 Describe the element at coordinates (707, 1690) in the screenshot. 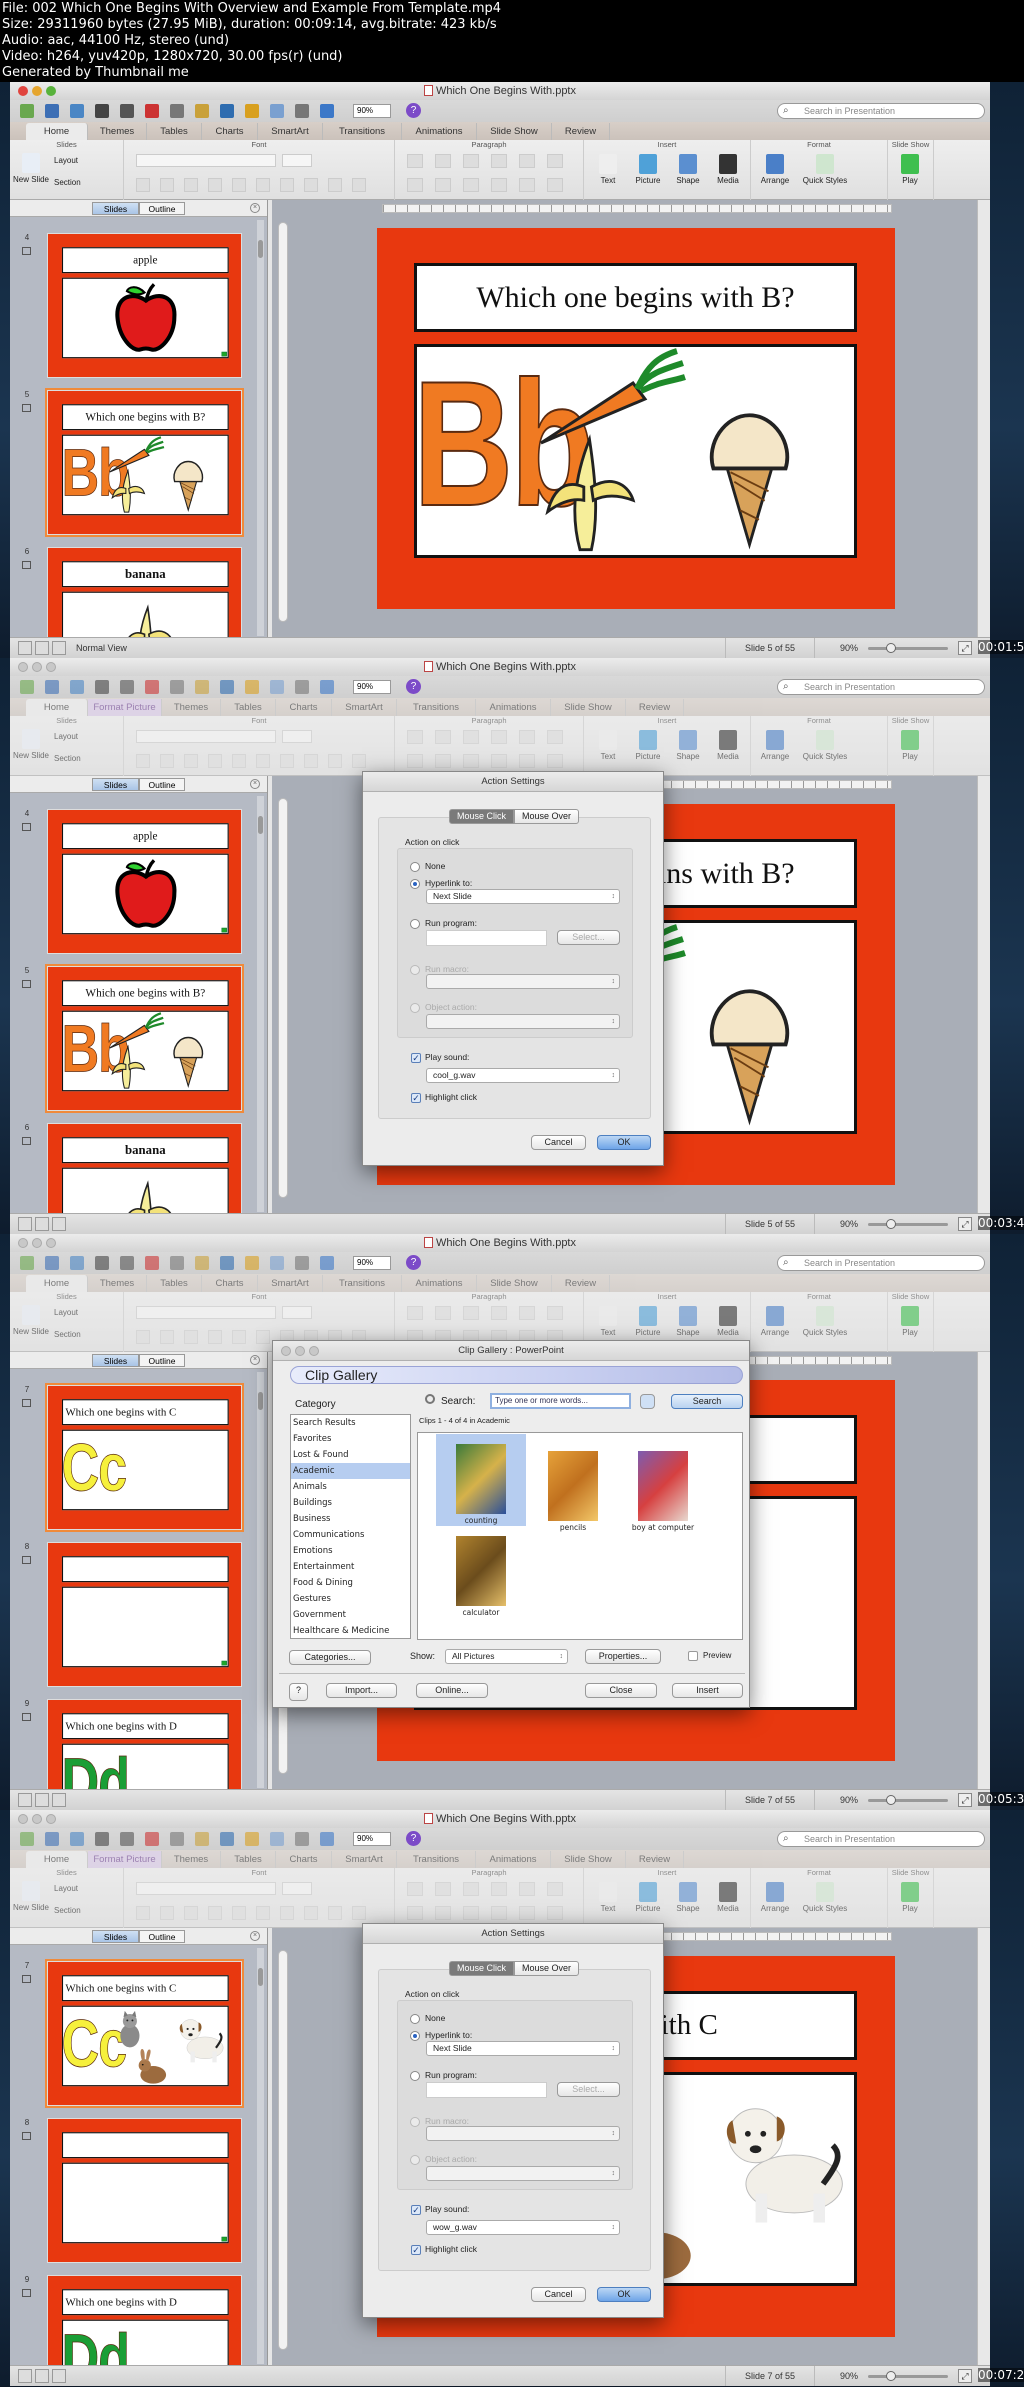

I see `insert-button: Insert` at that location.